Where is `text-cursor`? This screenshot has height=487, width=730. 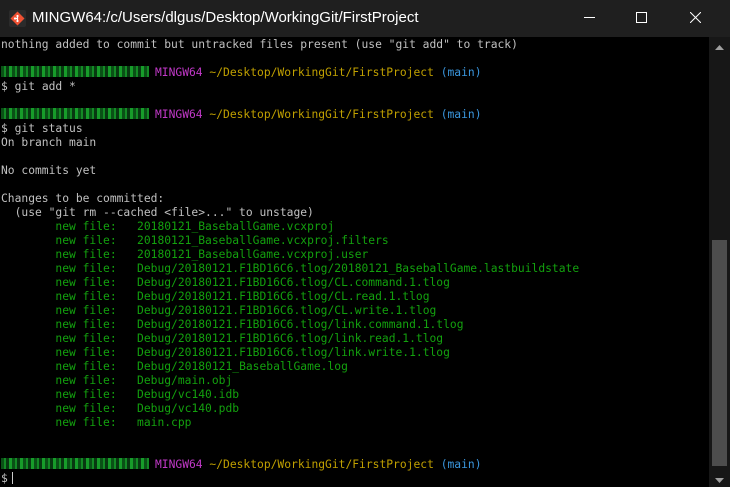 text-cursor is located at coordinates (12, 478).